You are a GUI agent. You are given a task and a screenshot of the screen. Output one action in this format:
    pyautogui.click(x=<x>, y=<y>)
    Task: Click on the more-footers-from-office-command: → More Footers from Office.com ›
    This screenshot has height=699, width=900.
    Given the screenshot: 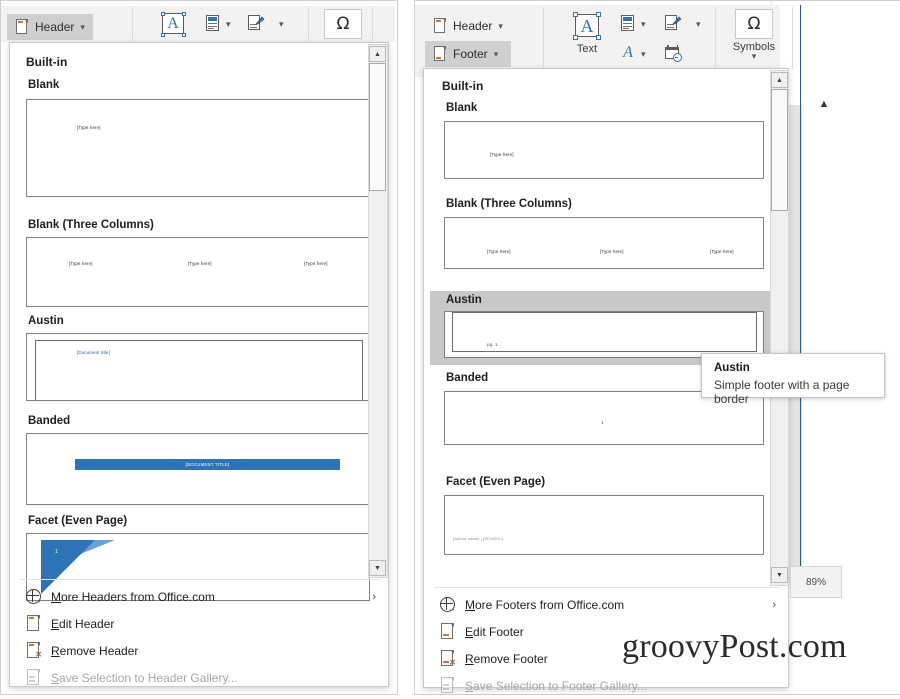 What is the action you would take?
    pyautogui.click(x=607, y=604)
    